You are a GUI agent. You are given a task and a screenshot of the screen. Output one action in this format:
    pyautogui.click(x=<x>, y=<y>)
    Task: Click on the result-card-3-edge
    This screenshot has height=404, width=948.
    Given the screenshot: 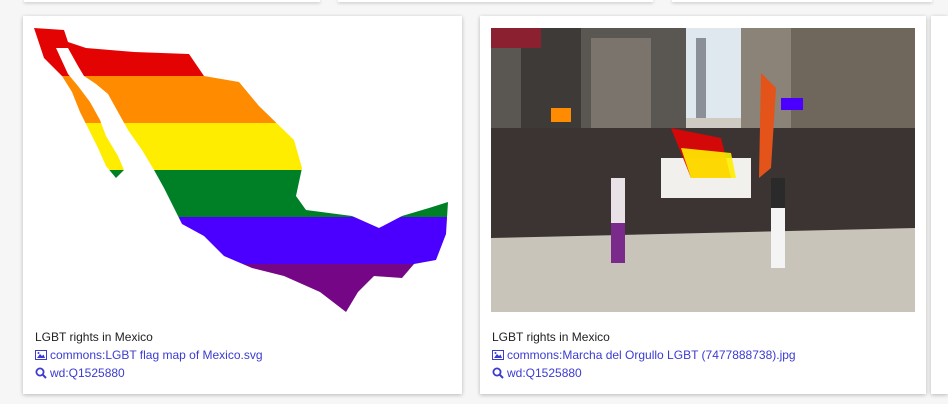 What is the action you would take?
    pyautogui.click(x=939, y=205)
    